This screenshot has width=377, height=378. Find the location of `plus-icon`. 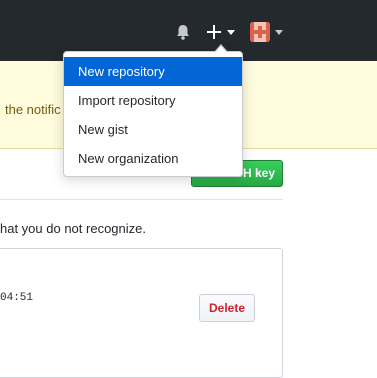

plus-icon is located at coordinates (214, 32).